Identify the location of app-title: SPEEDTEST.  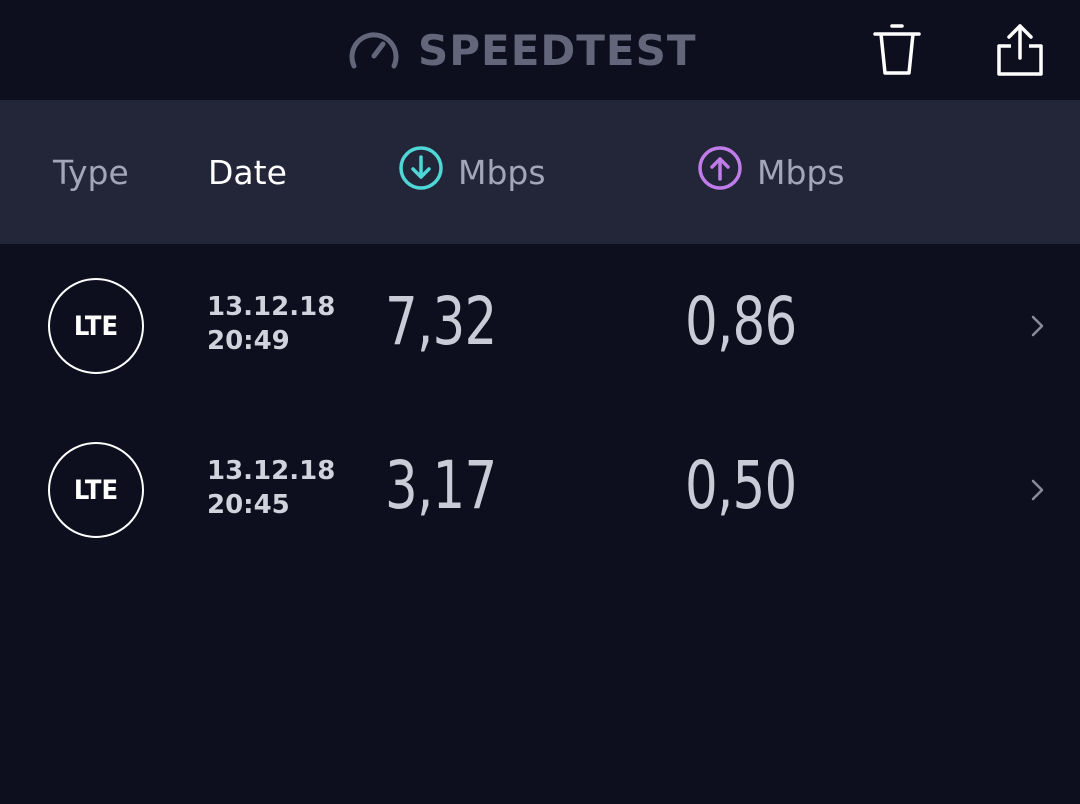
(557, 50).